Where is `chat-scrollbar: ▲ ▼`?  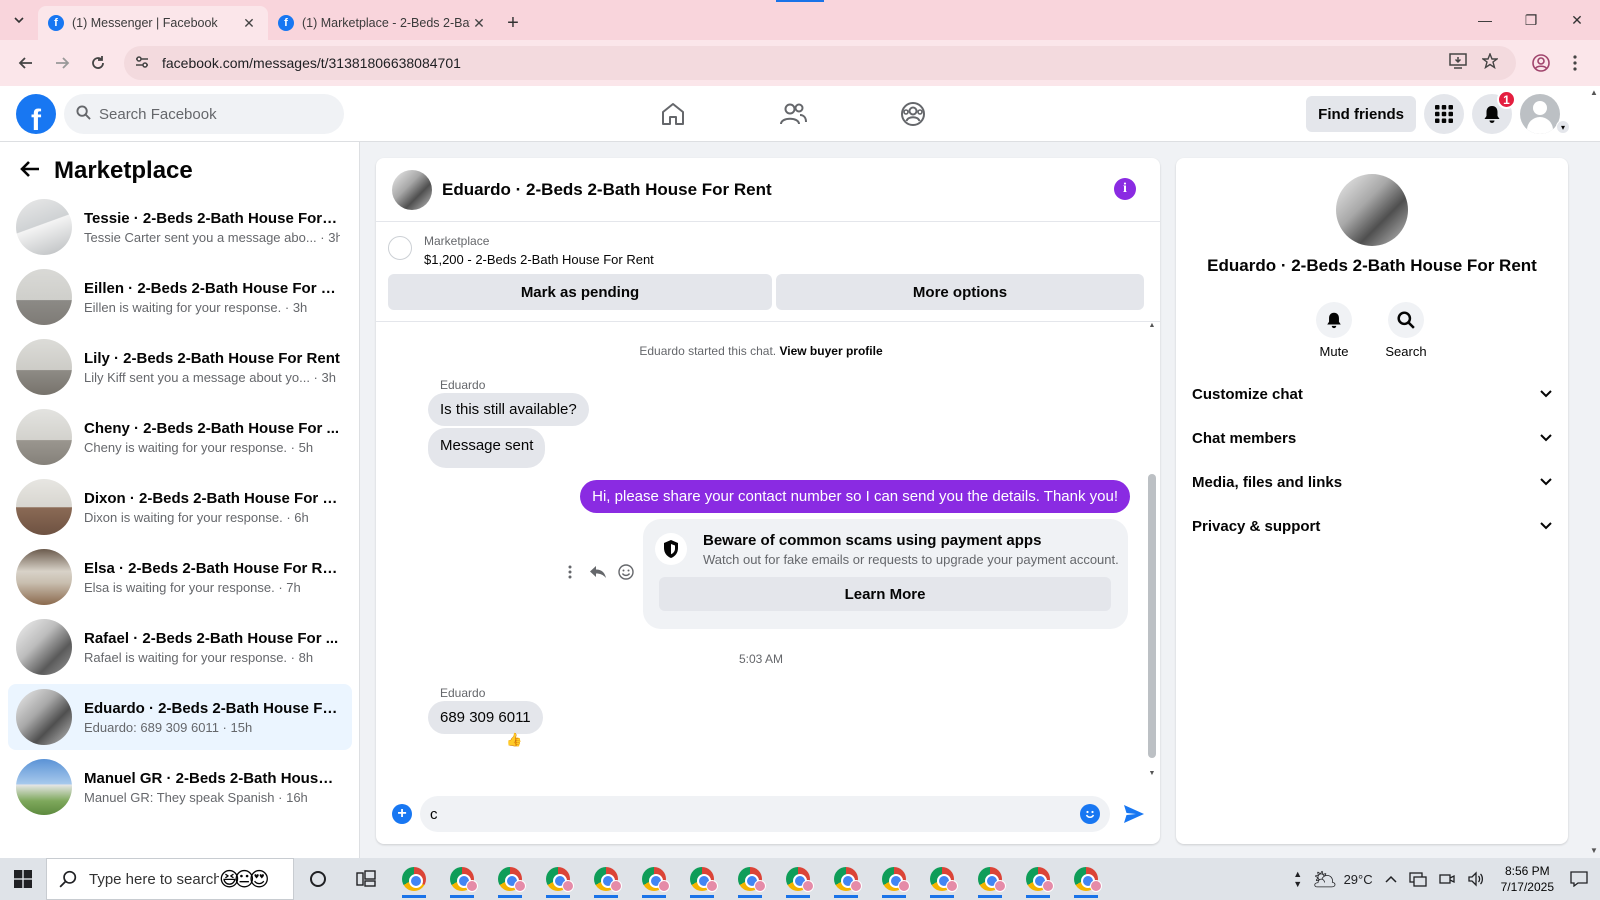 chat-scrollbar: ▲ ▼ is located at coordinates (1152, 552).